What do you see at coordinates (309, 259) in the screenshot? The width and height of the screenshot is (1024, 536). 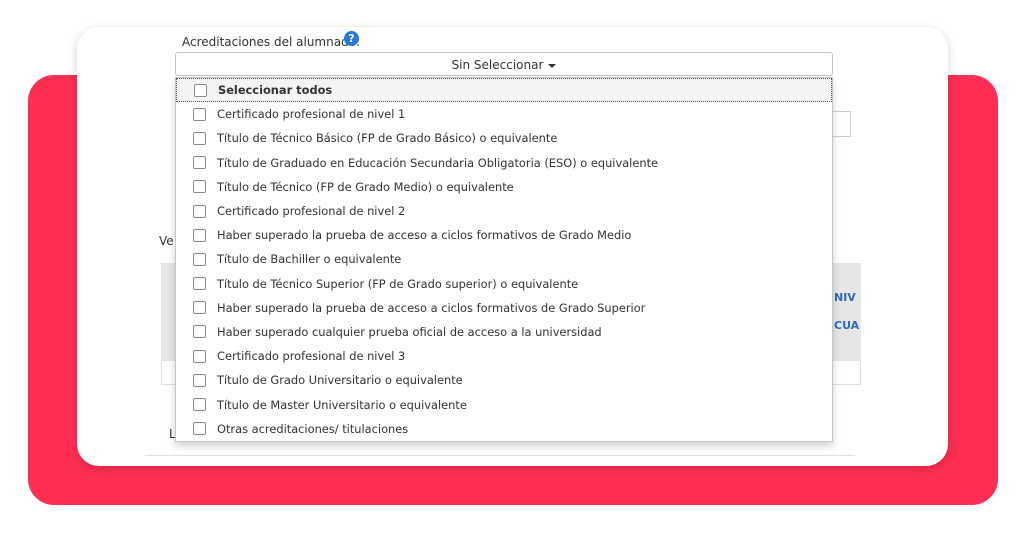 I see `option-label: Título de Bachiller o equivalente` at bounding box center [309, 259].